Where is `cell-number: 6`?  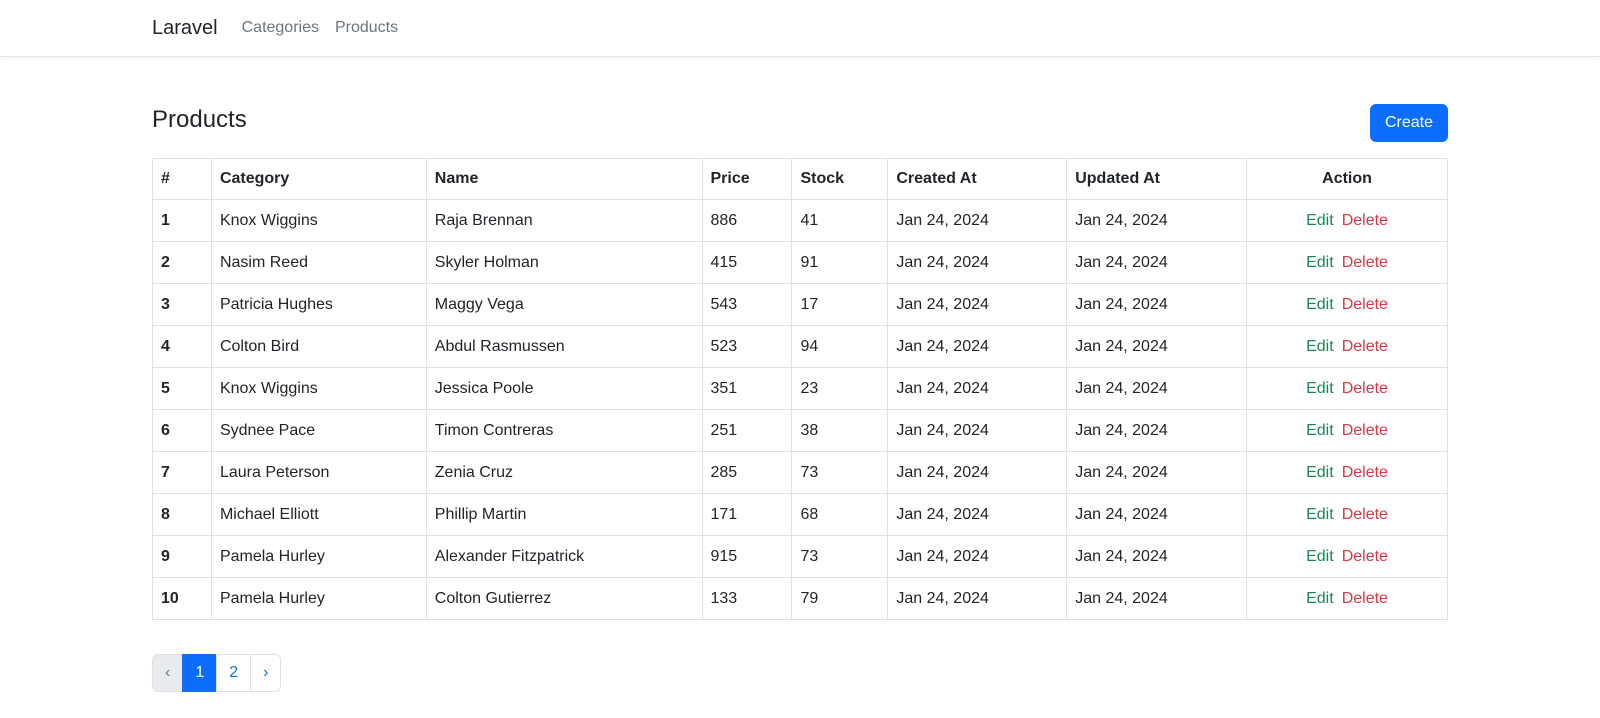 cell-number: 6 is located at coordinates (182, 430).